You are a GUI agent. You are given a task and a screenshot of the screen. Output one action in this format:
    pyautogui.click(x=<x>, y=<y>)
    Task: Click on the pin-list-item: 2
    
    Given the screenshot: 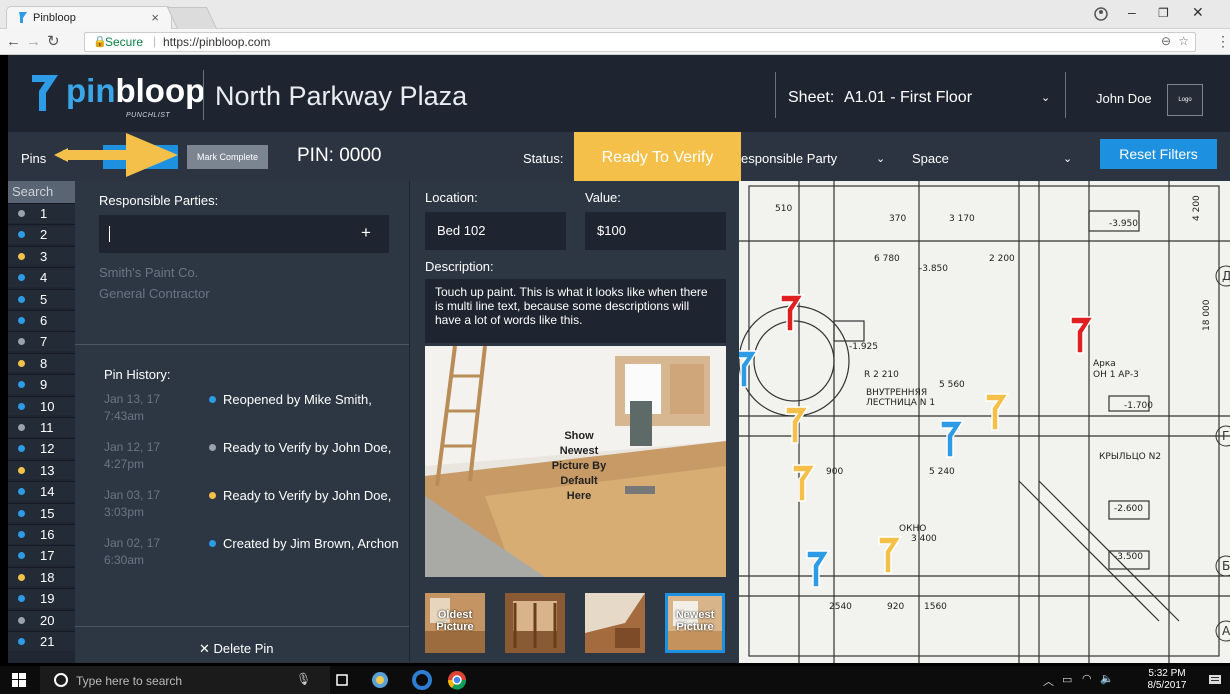 What is the action you would take?
    pyautogui.click(x=41, y=234)
    